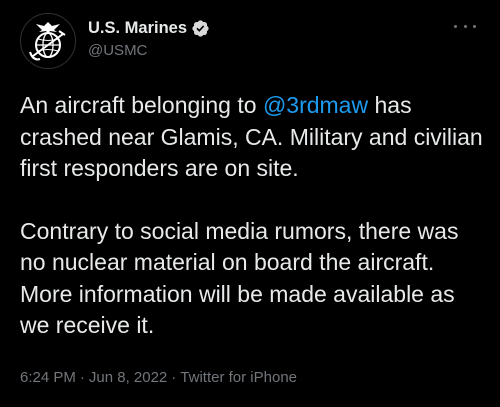  I want to click on display-name-text: U.S. Marines, so click(138, 28).